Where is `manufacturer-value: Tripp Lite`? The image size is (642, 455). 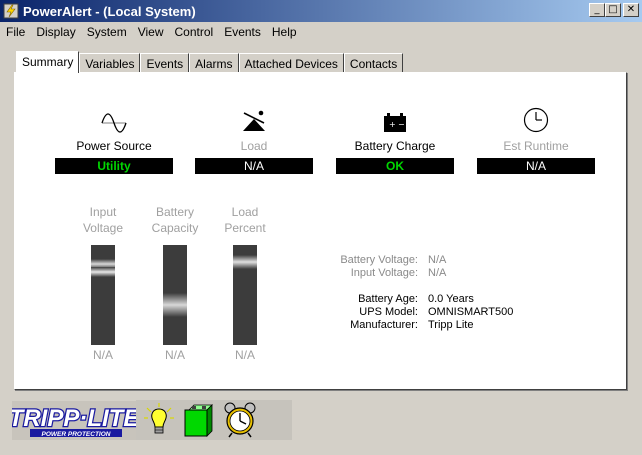
manufacturer-value: Tripp Lite is located at coordinates (451, 325).